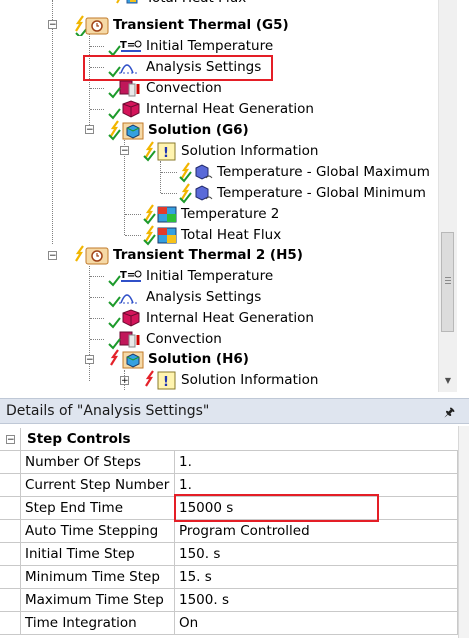 The image size is (469, 638). I want to click on property-value: 15. s, so click(316, 577).